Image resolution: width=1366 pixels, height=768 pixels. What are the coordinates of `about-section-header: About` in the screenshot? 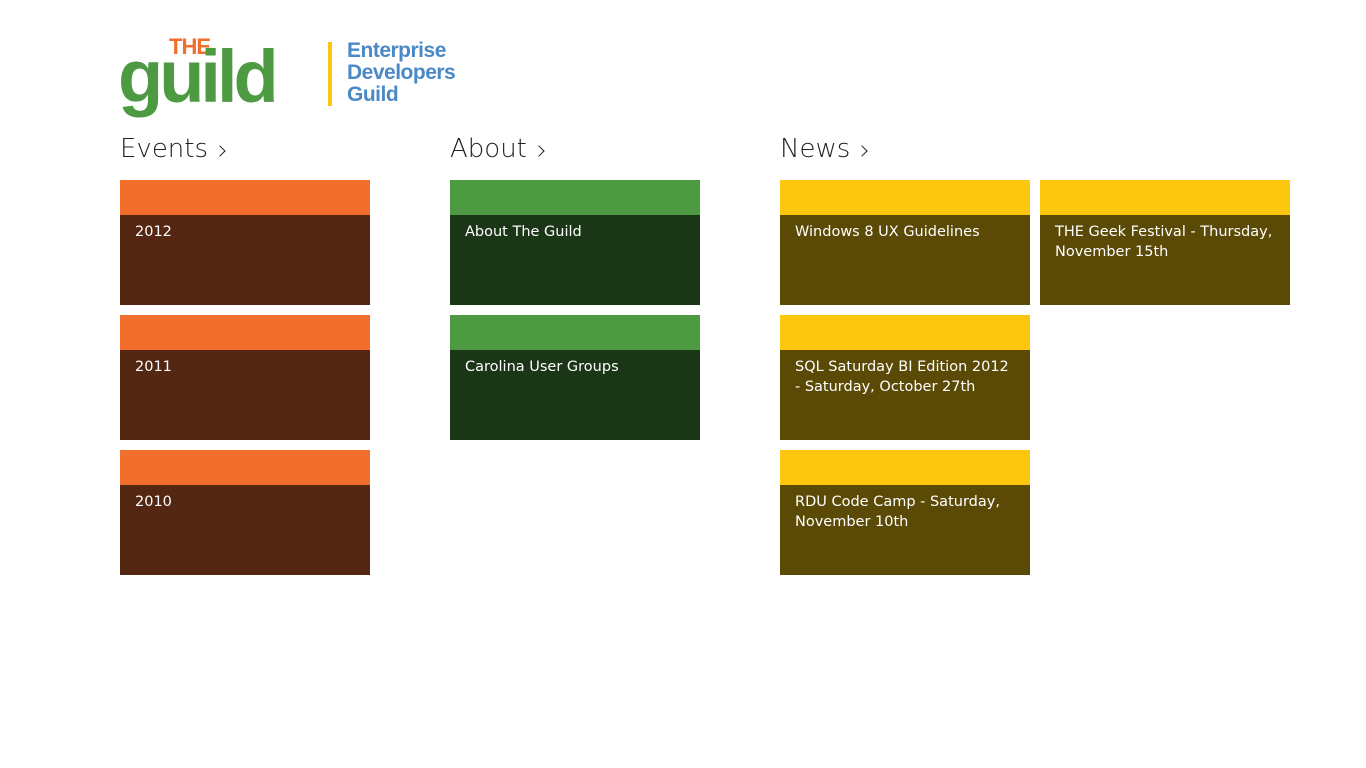 It's located at (497, 149).